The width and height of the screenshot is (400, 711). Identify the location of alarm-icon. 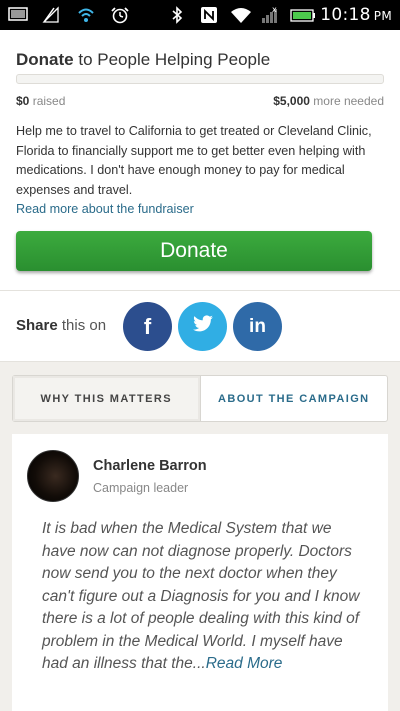
(120, 15).